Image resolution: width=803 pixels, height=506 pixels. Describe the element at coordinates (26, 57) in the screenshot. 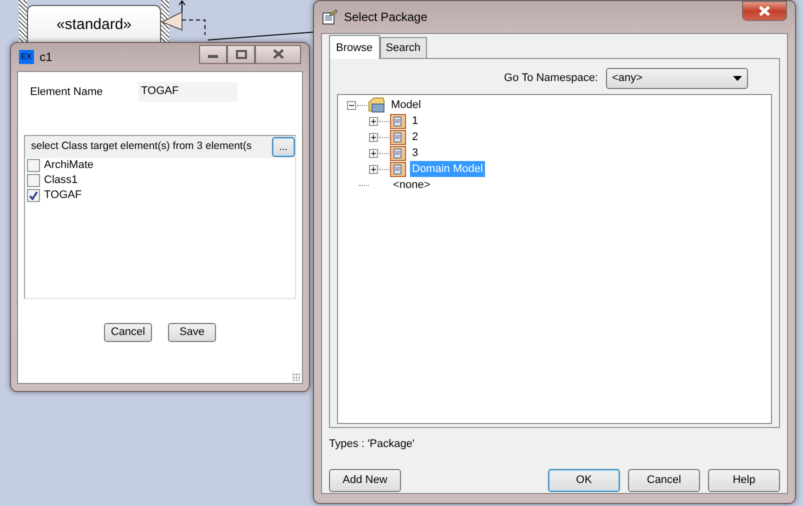

I see `app-icon: EX` at that location.